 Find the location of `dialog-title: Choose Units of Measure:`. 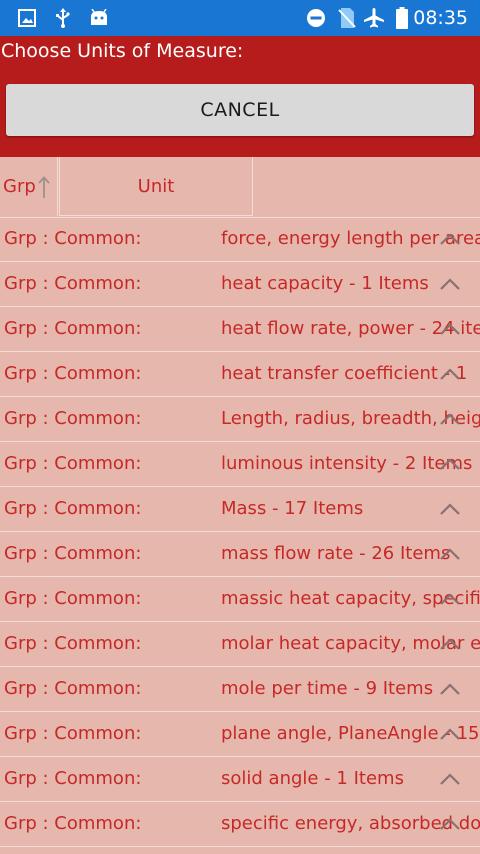

dialog-title: Choose Units of Measure: is located at coordinates (122, 51).